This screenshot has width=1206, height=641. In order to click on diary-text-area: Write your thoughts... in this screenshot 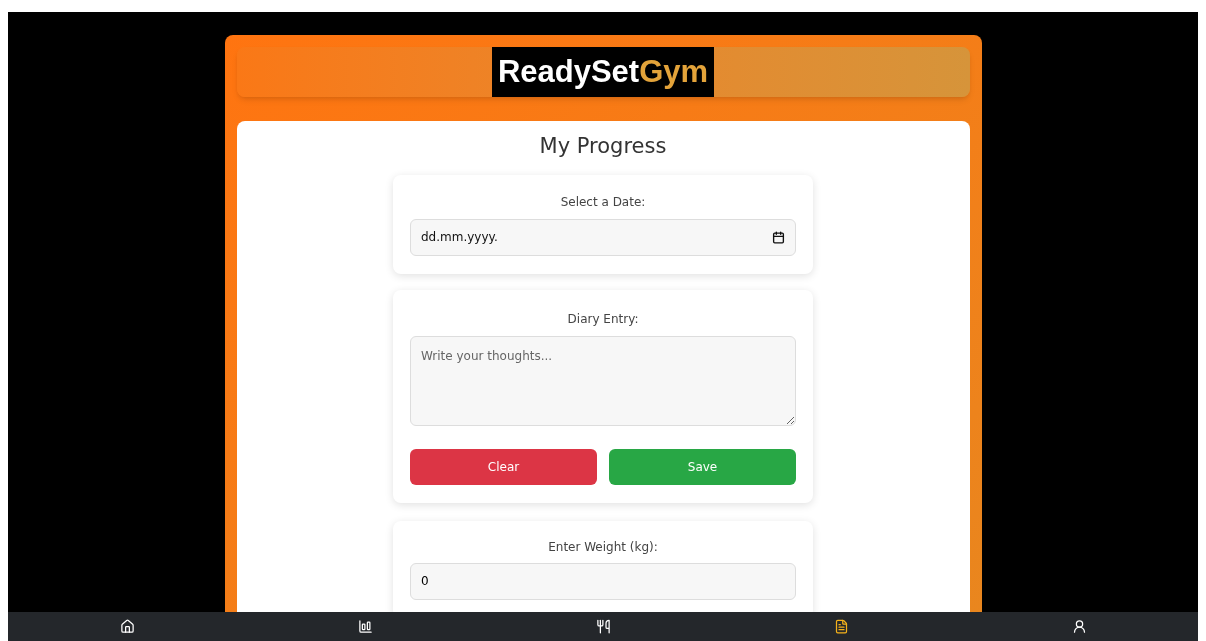, I will do `click(603, 380)`.